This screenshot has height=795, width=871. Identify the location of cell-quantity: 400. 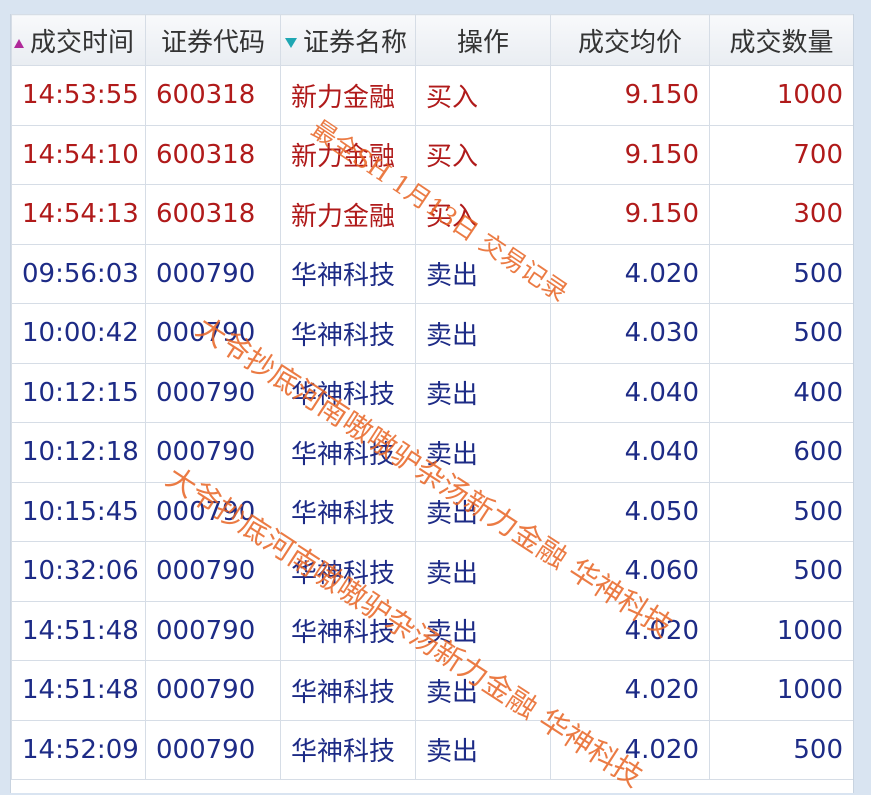
(781, 392).